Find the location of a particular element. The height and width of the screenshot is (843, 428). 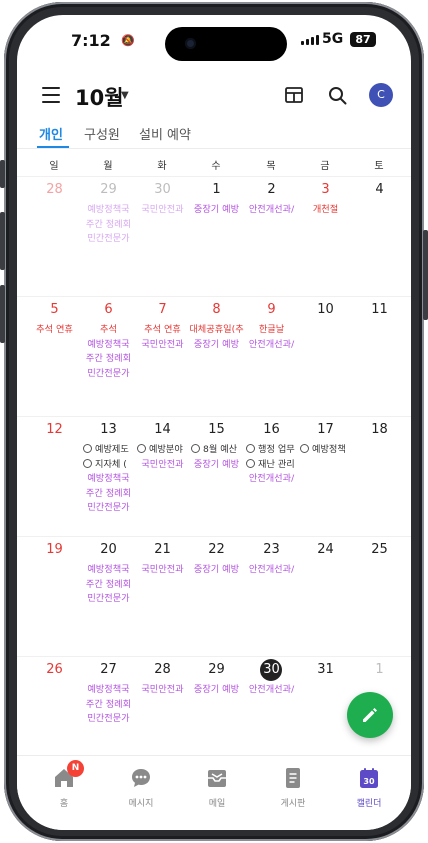

day-cell: 22 중장기 예방 is located at coordinates (216, 596).